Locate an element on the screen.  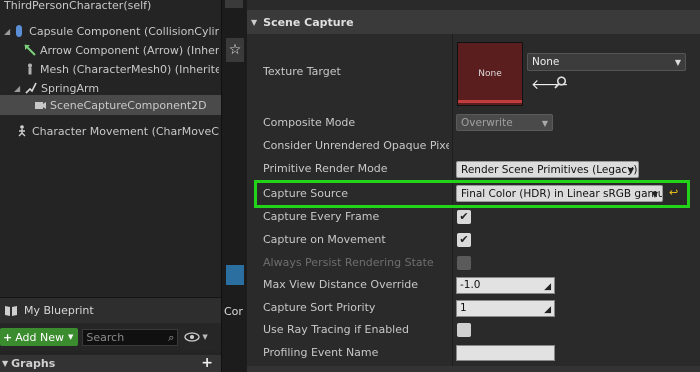
texture-target-value: None is located at coordinates (546, 62).